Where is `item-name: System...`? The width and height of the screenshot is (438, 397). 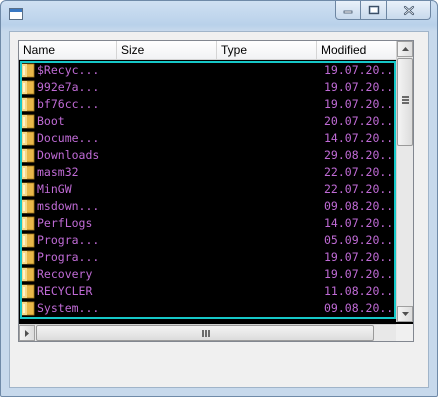
item-name: System... is located at coordinates (68, 308).